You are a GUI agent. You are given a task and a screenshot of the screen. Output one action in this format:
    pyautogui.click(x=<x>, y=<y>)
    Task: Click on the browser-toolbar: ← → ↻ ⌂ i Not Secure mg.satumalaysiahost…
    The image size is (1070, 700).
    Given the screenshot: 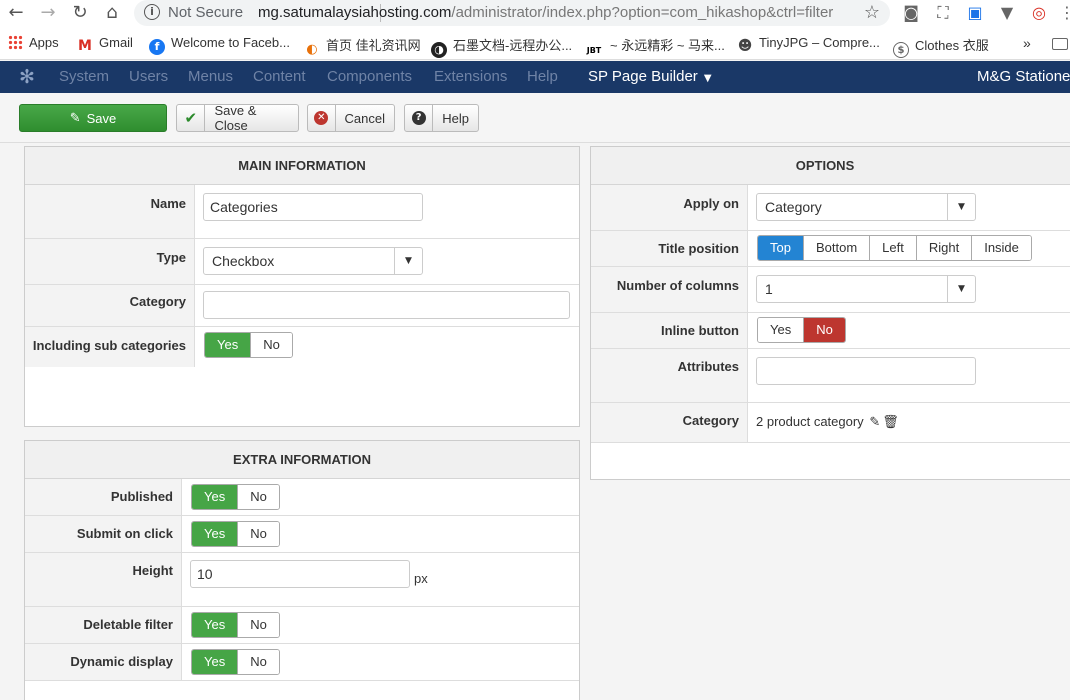 What is the action you would take?
    pyautogui.click(x=535, y=14)
    